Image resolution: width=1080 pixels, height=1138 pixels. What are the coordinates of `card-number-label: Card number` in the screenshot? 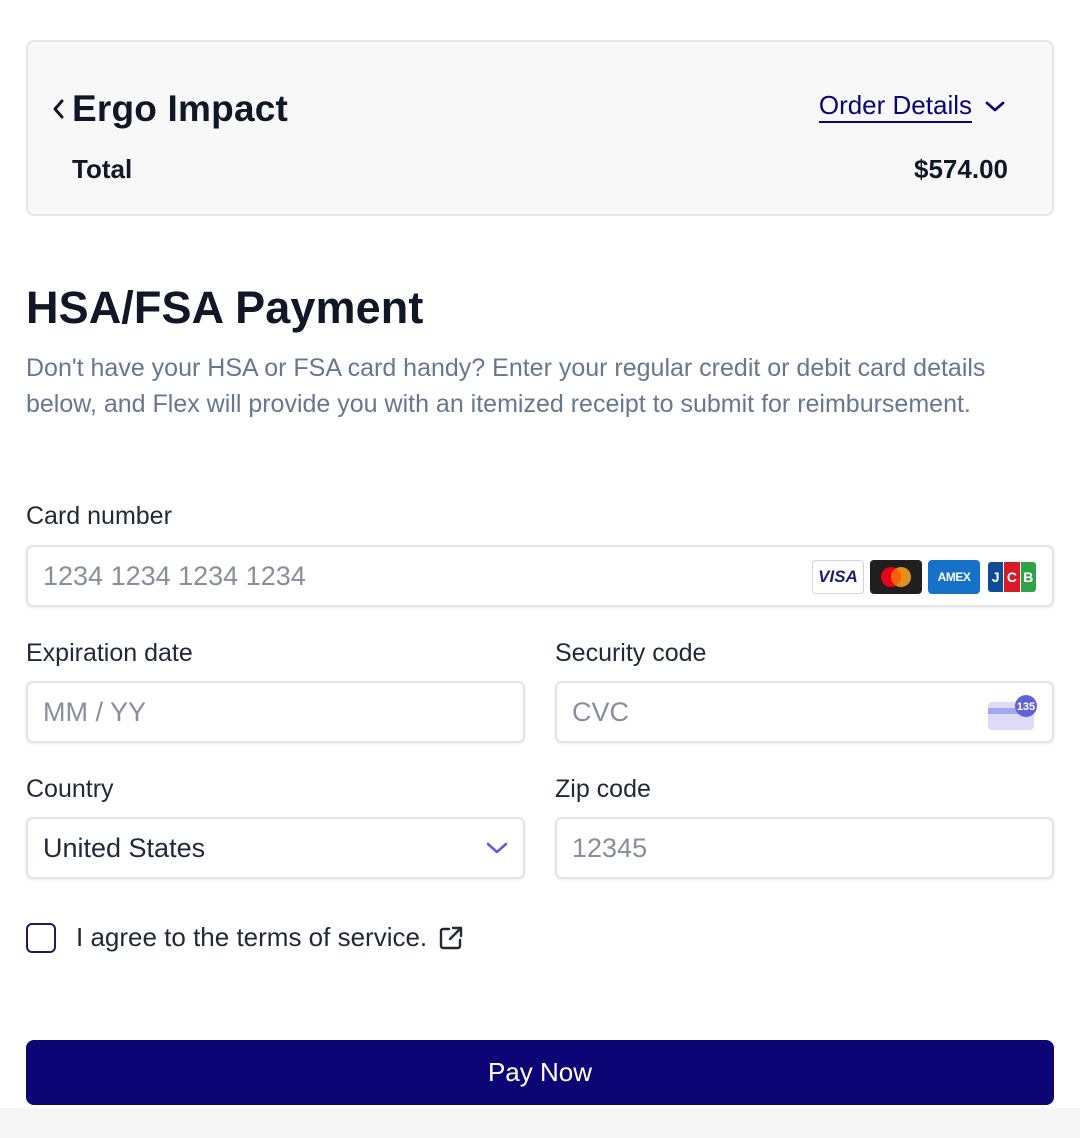 It's located at (99, 516).